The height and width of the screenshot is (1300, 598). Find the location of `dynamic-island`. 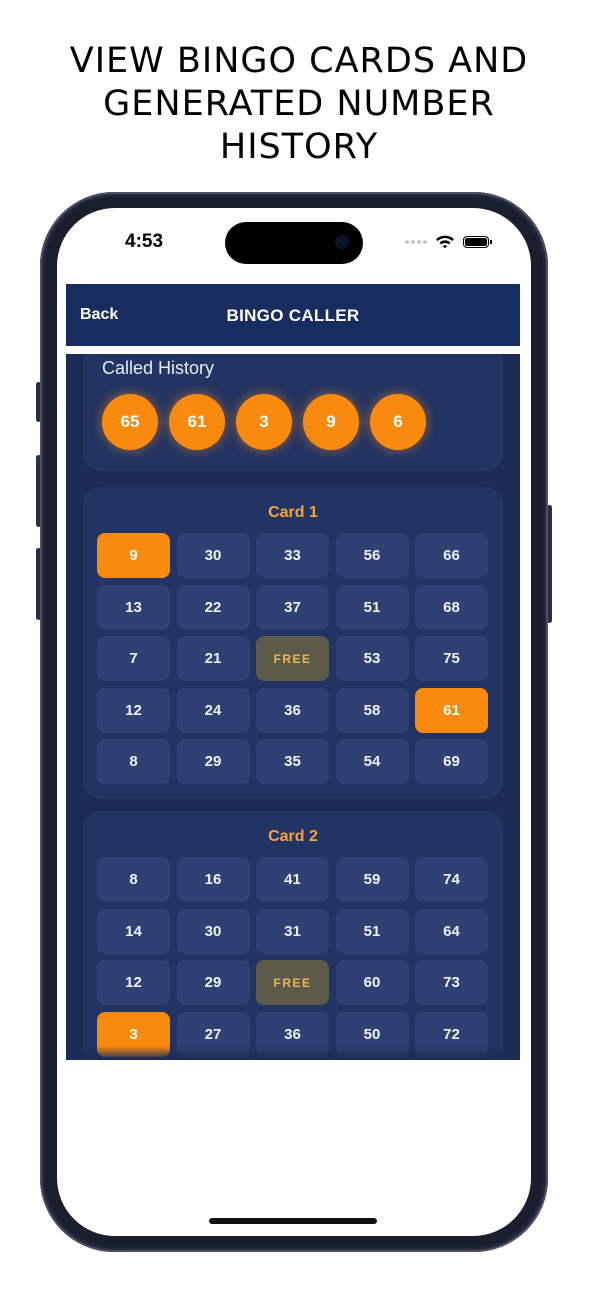

dynamic-island is located at coordinates (294, 243).